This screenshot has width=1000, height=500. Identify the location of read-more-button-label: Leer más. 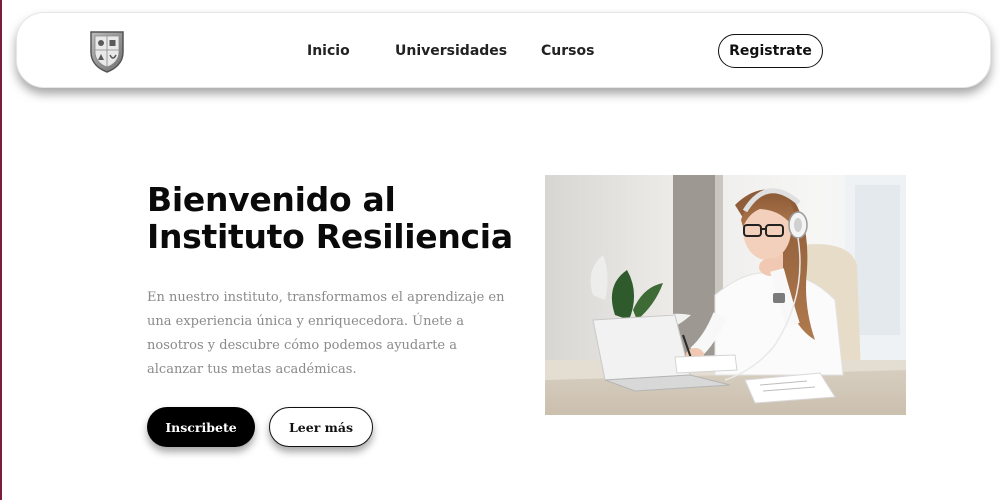
(321, 427).